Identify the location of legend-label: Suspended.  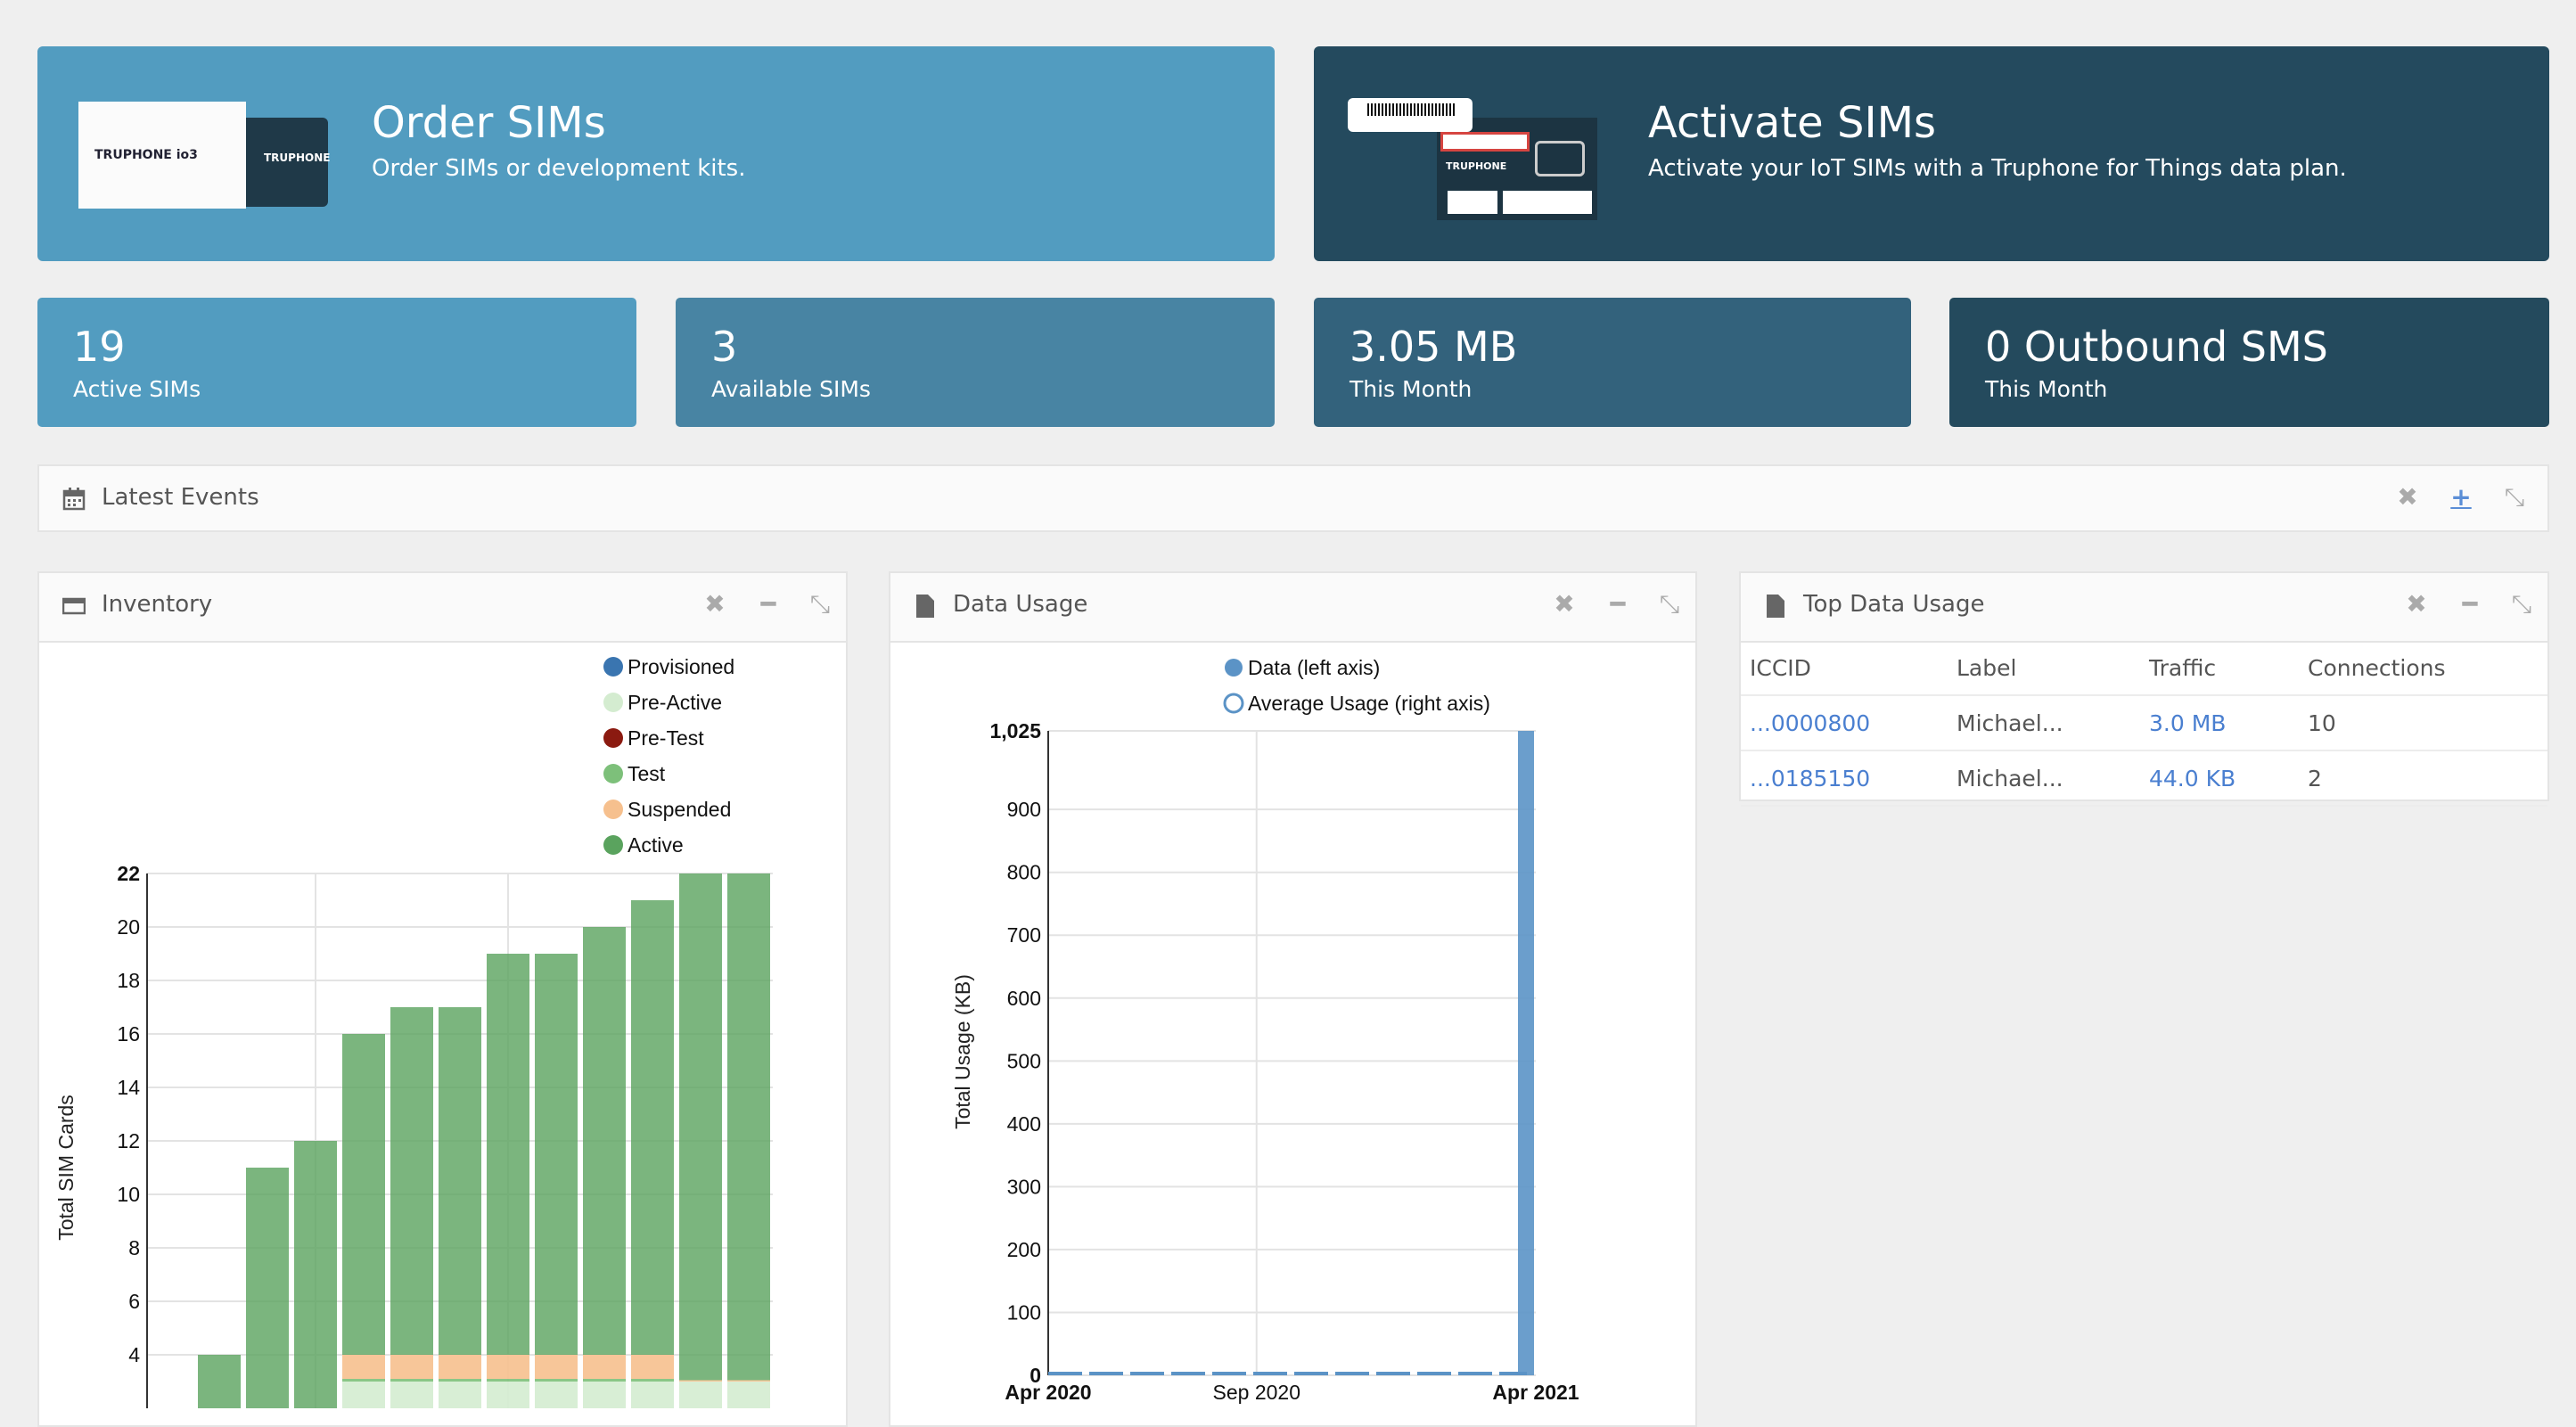
(679, 809).